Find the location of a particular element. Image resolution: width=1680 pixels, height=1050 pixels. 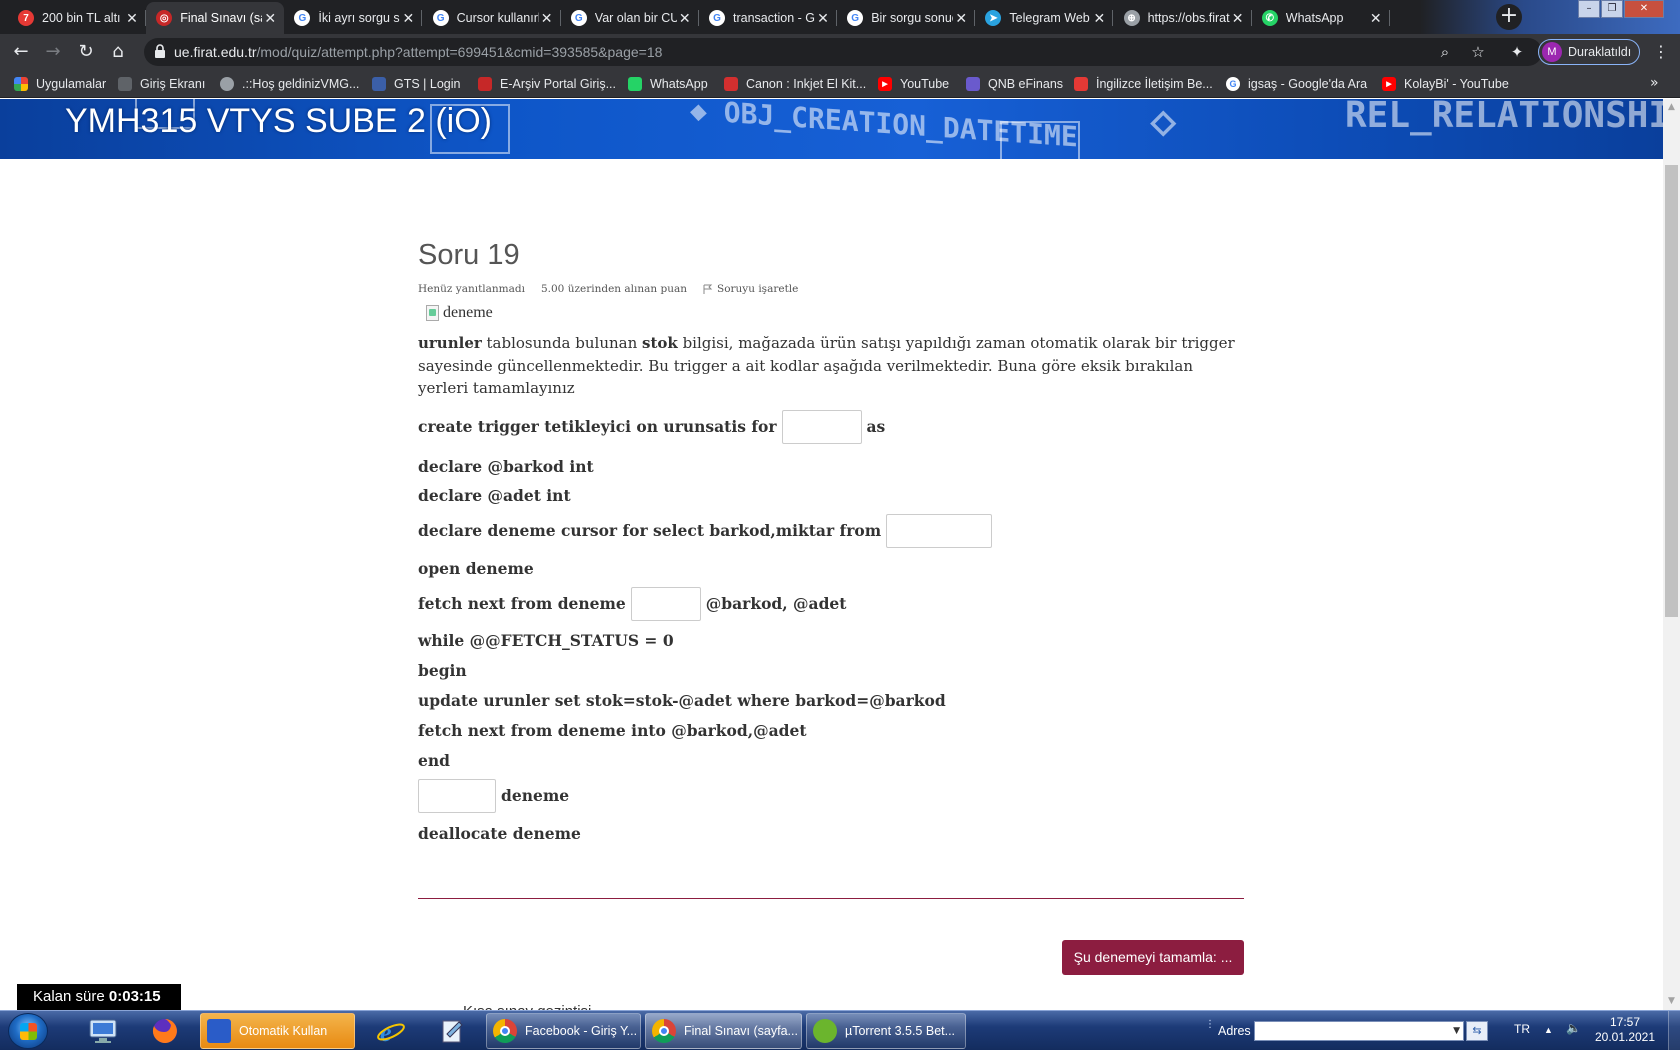

extensions-puzzle-icon: ✦ is located at coordinates (1517, 52).